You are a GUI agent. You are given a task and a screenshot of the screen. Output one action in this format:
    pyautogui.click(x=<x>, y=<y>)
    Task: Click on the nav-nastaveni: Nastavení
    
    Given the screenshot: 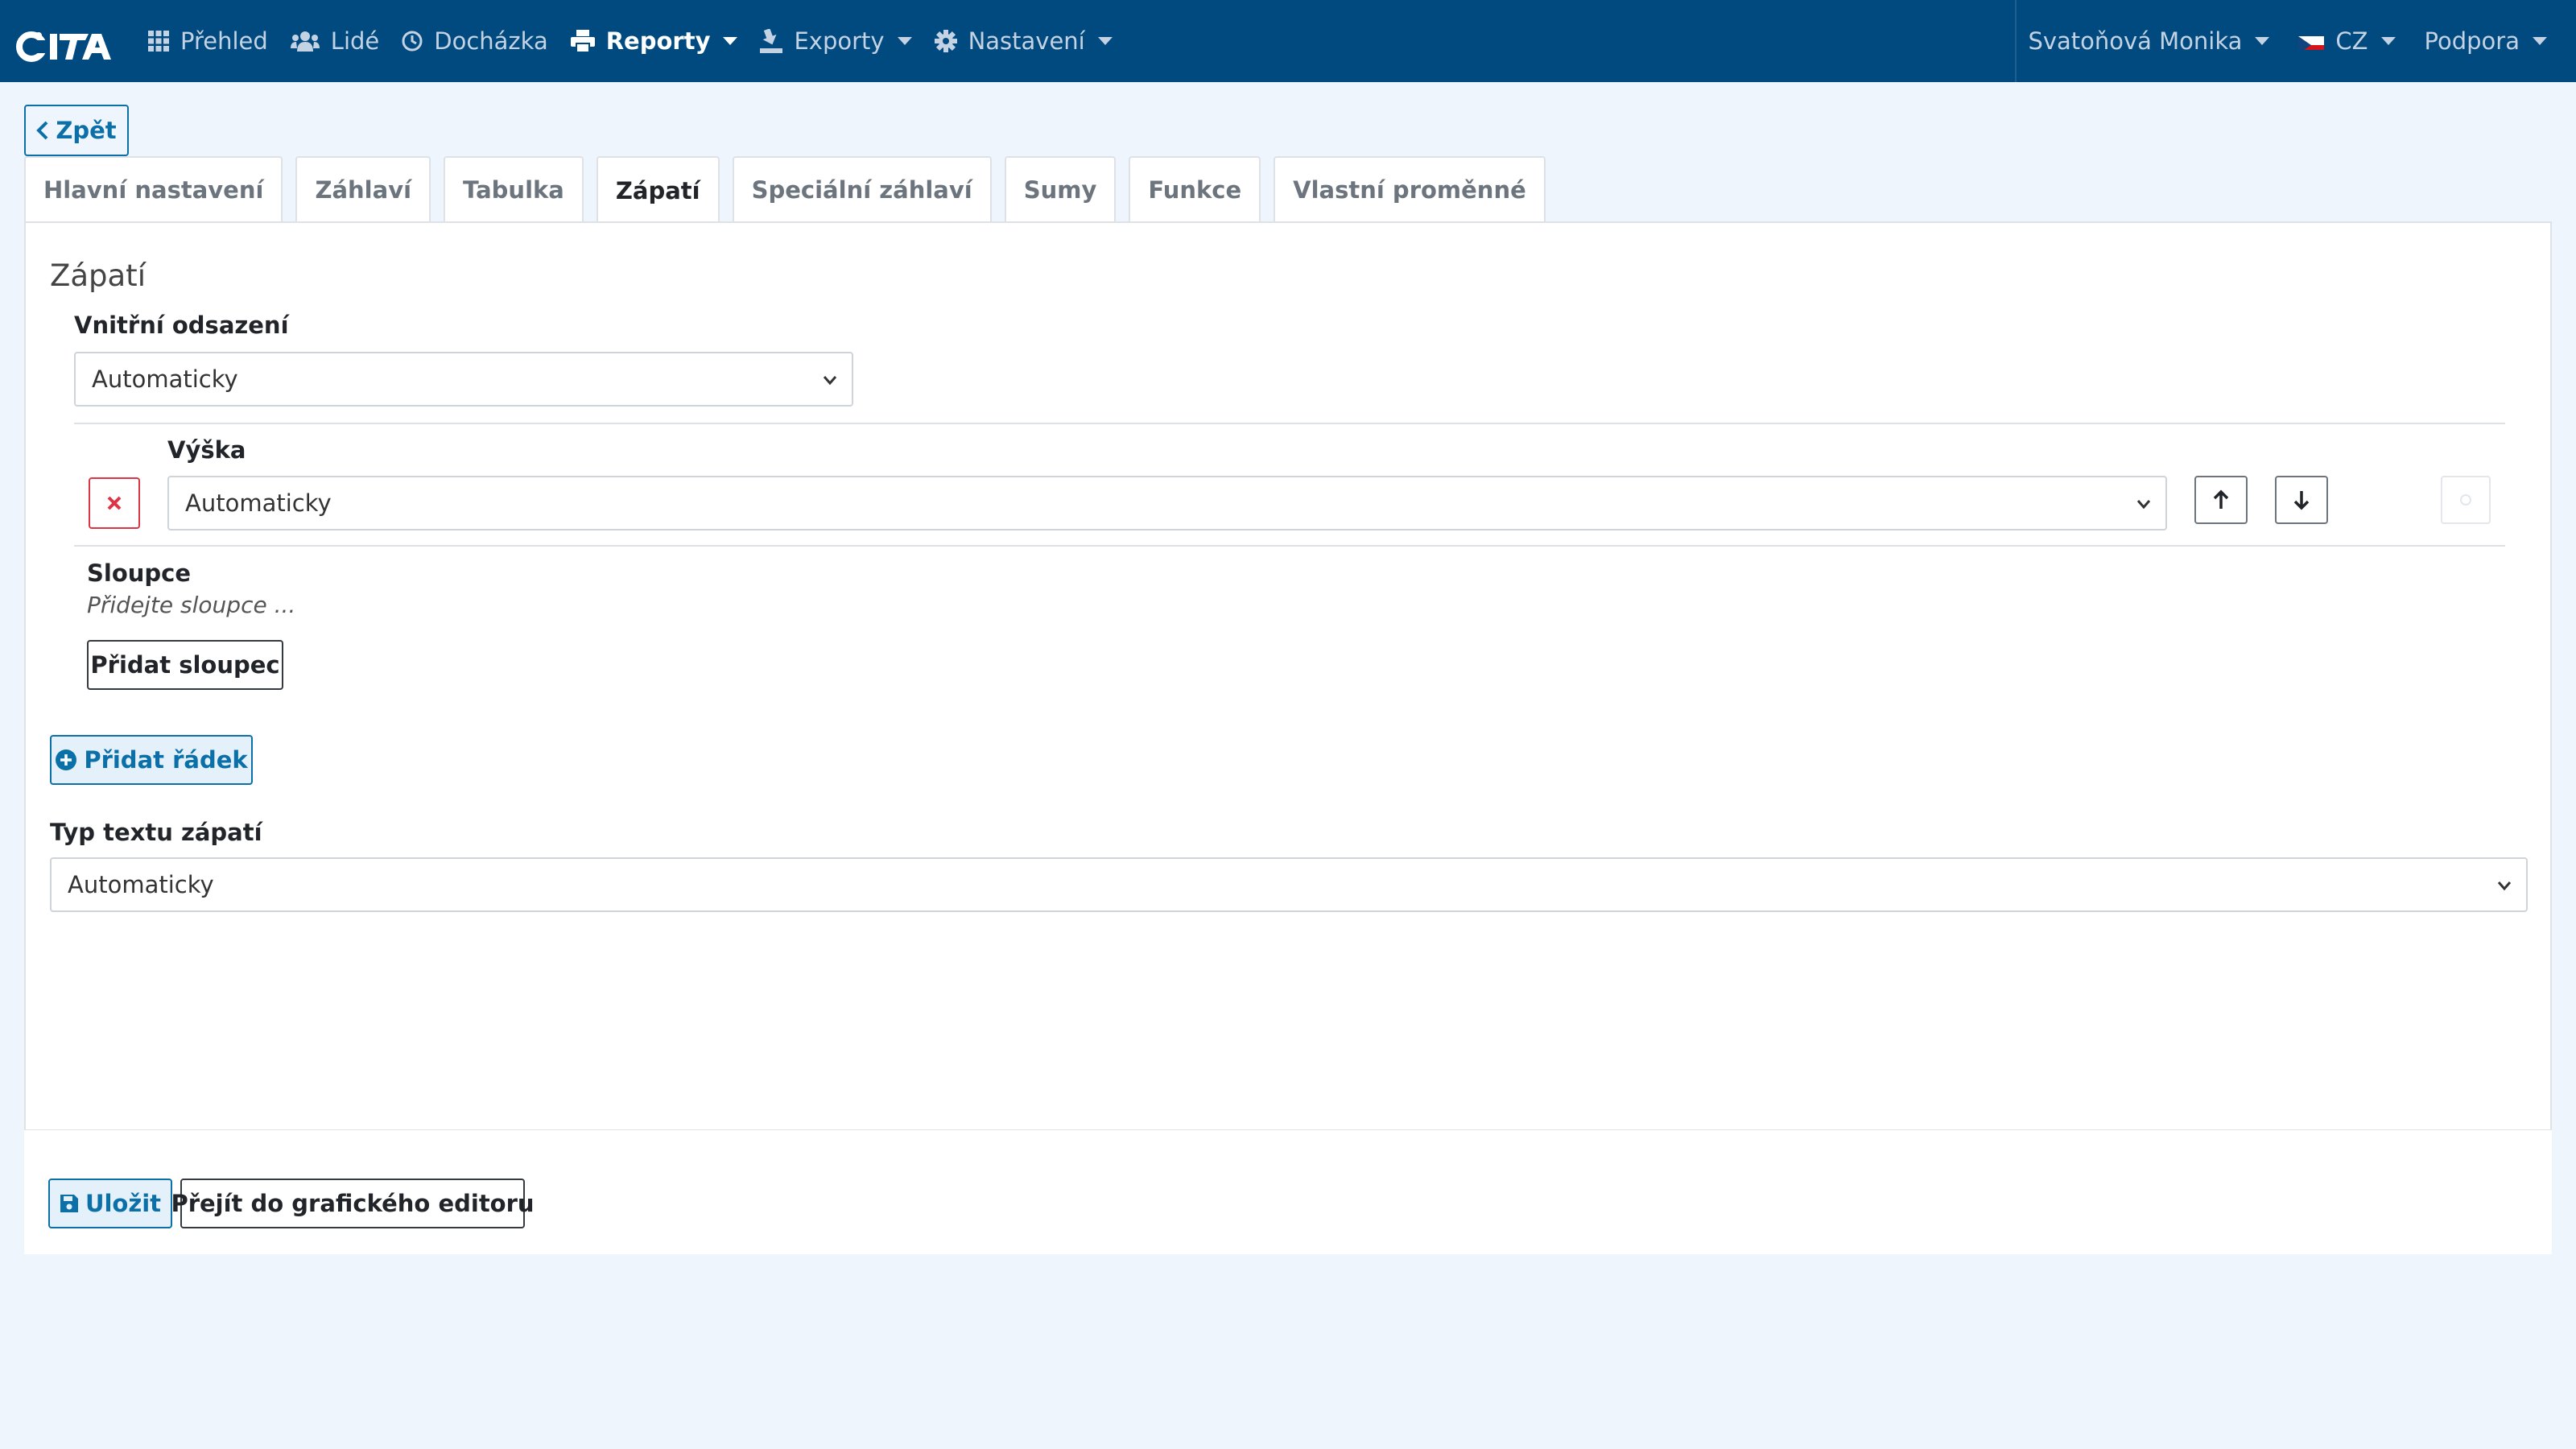 What is the action you would take?
    pyautogui.click(x=1023, y=41)
    